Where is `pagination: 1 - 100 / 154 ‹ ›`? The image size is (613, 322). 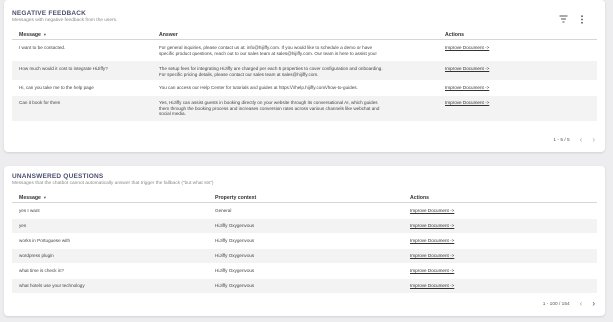 pagination: 1 - 100 / 154 ‹ › is located at coordinates (569, 304).